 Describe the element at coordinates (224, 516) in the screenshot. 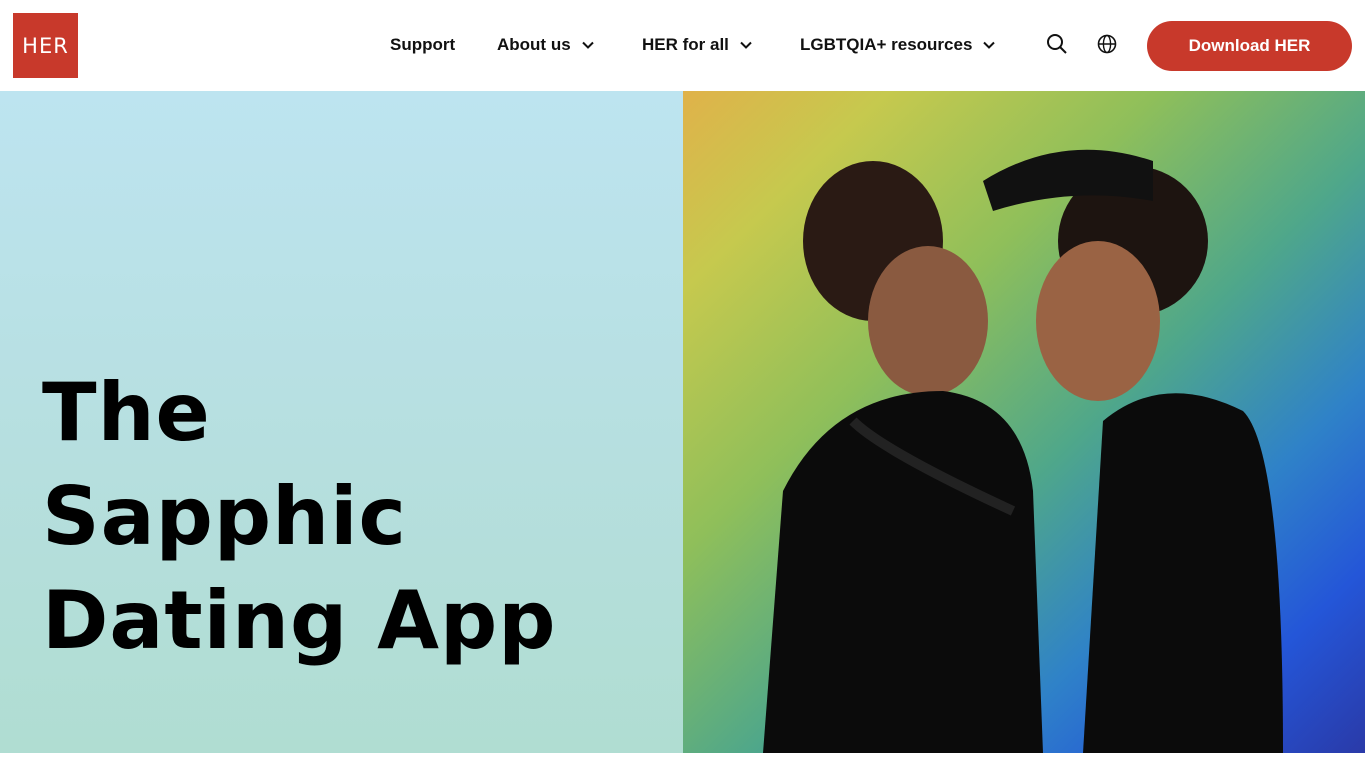

I see `hero-title-line: Sapphic` at that location.